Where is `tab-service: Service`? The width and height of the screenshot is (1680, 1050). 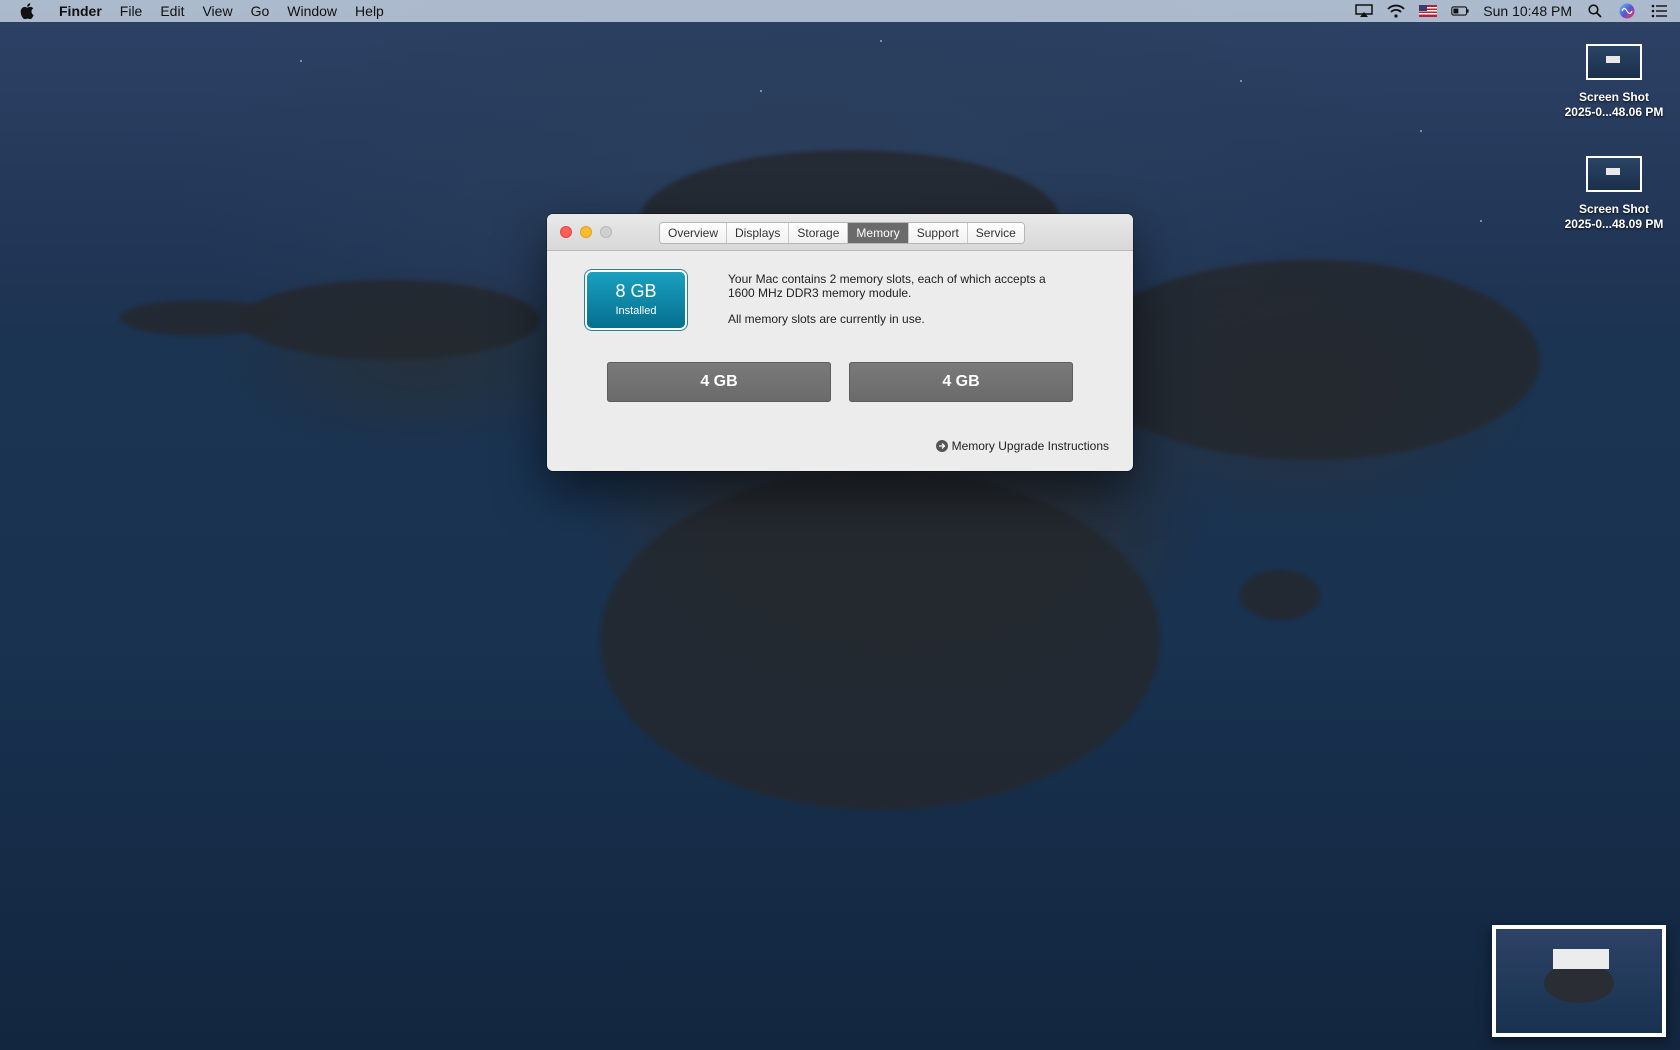 tab-service: Service is located at coordinates (995, 233).